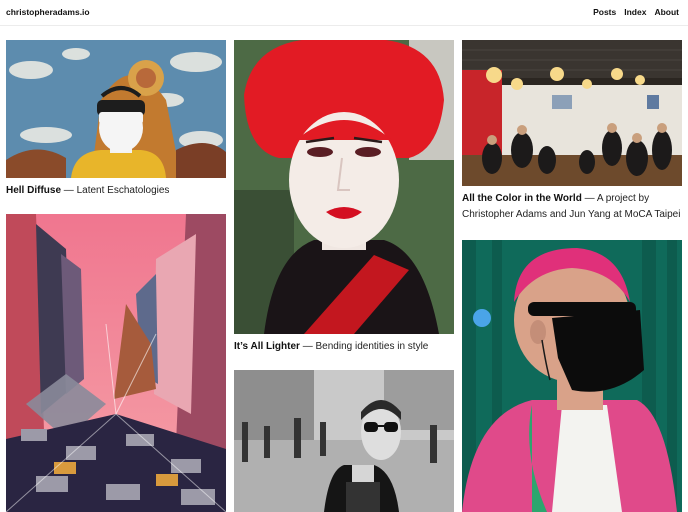 This screenshot has width=688, height=512. What do you see at coordinates (267, 346) in the screenshot?
I see `post-title: It’s All Lighter` at bounding box center [267, 346].